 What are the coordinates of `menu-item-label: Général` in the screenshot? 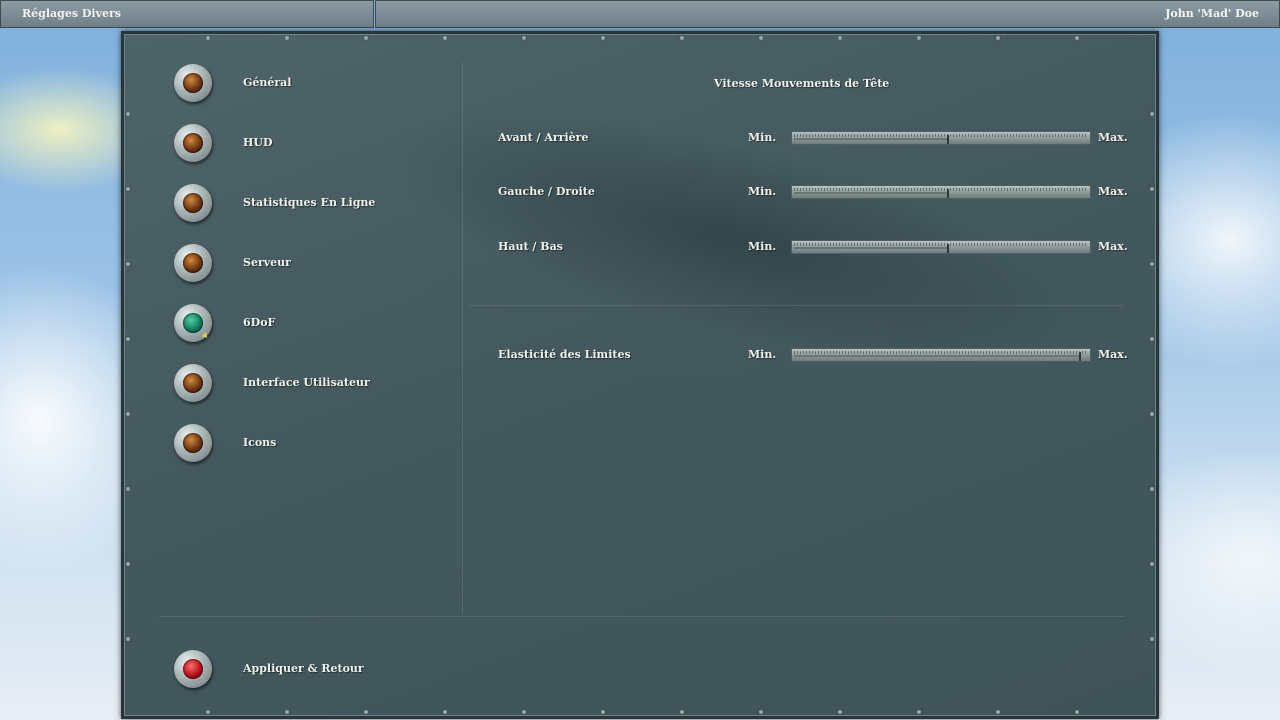 It's located at (267, 82).